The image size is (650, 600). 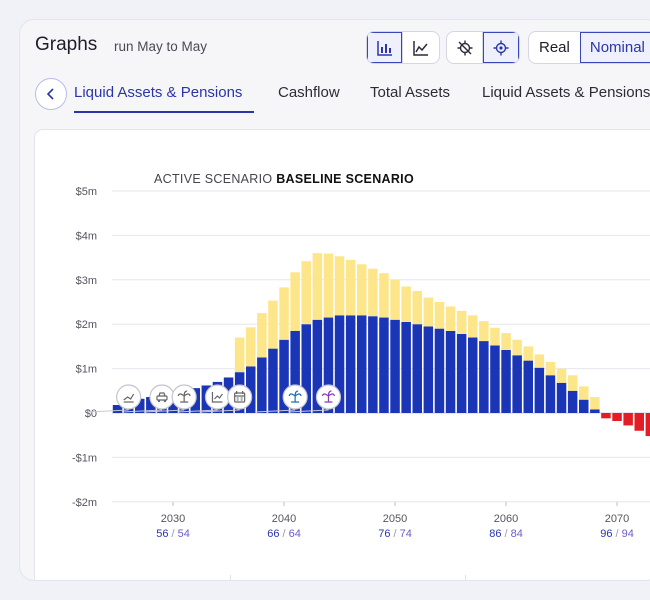 What do you see at coordinates (86, 192) in the screenshot?
I see `y-tick-label: $5m` at bounding box center [86, 192].